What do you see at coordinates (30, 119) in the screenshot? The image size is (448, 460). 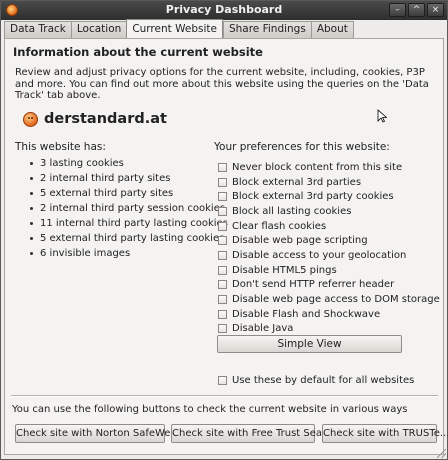 I see `site-status-icon` at bounding box center [30, 119].